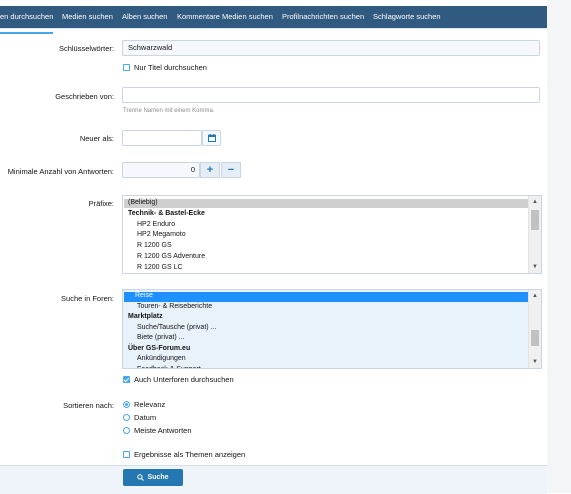  Describe the element at coordinates (160, 267) in the screenshot. I see `list-option: R 1200 GS LC` at that location.